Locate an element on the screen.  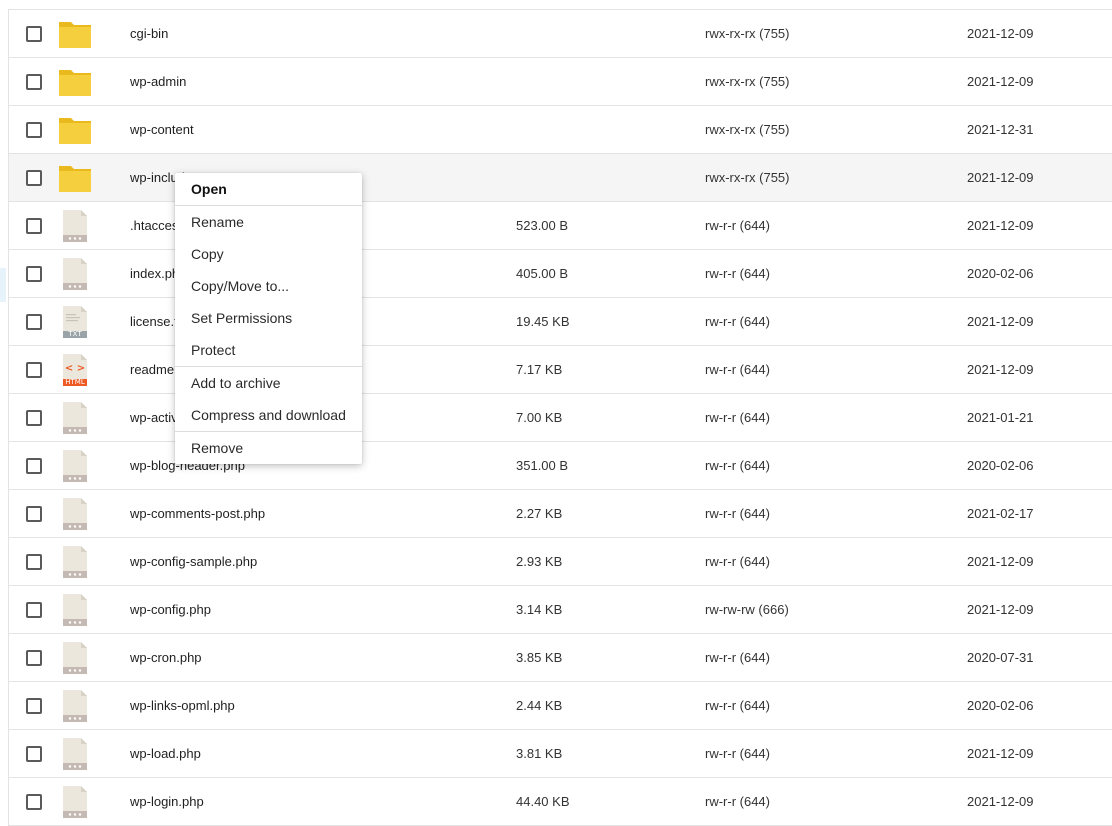
file-size: 44.40 KB is located at coordinates (543, 801).